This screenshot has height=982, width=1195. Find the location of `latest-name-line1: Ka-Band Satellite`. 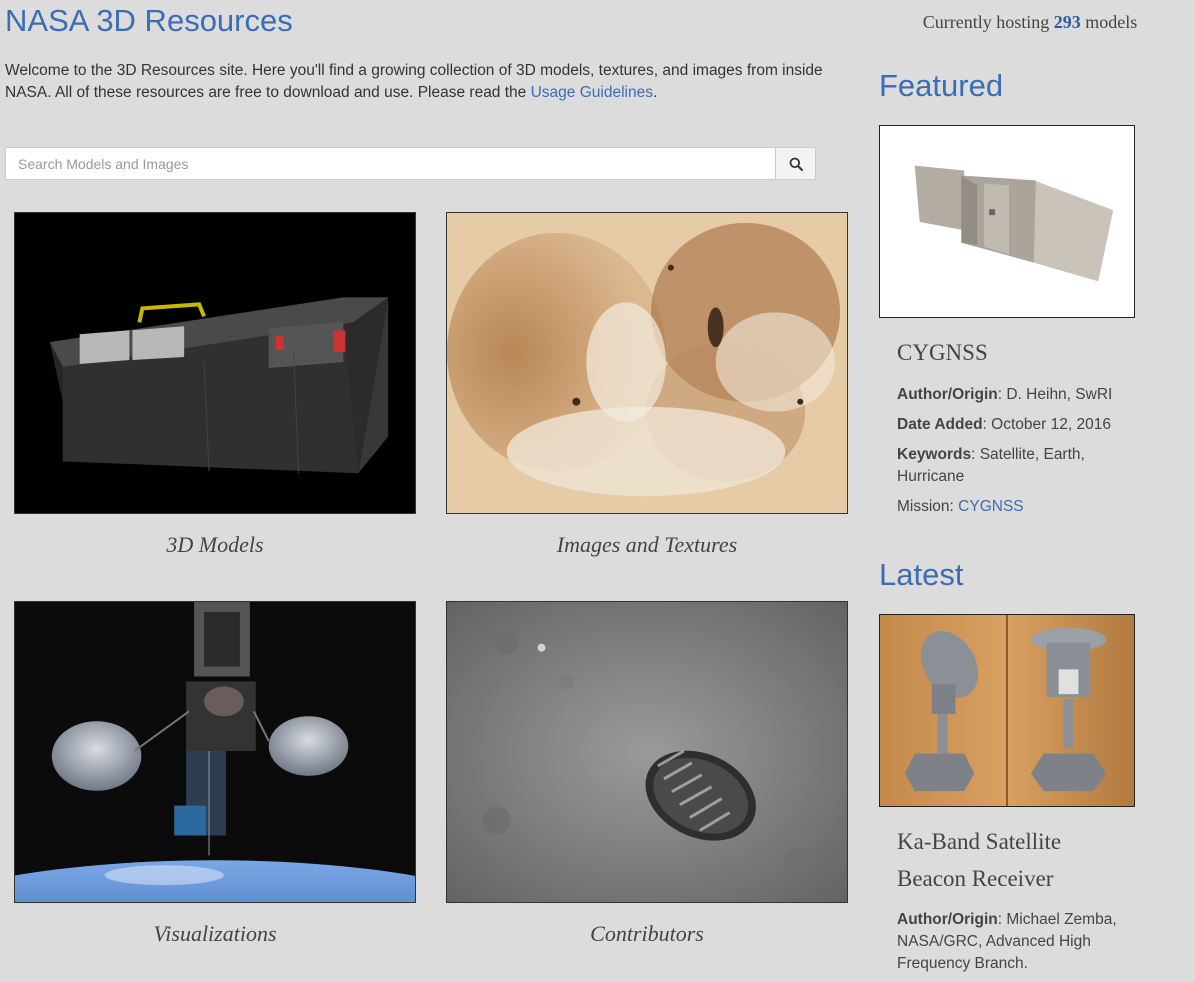

latest-name-line1: Ka-Band Satellite is located at coordinates (979, 841).